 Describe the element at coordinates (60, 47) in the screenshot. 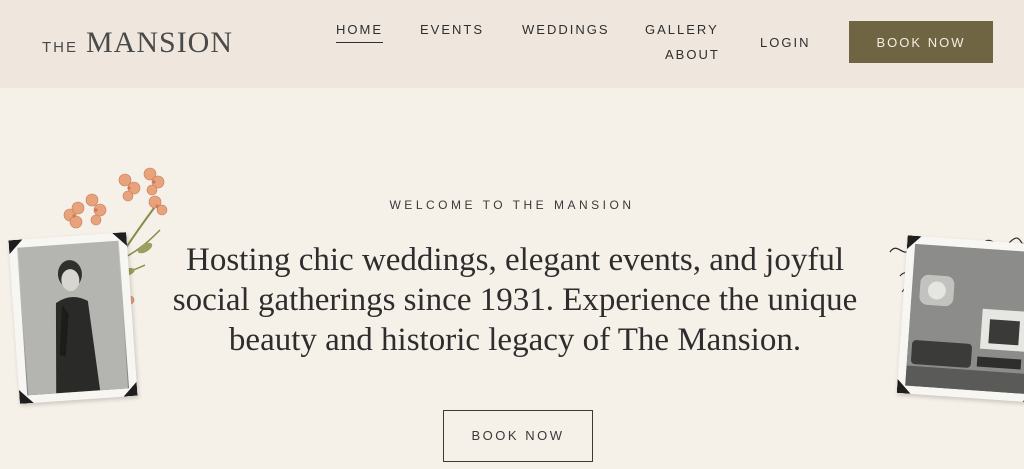

I see `logo-prefix: THE` at that location.